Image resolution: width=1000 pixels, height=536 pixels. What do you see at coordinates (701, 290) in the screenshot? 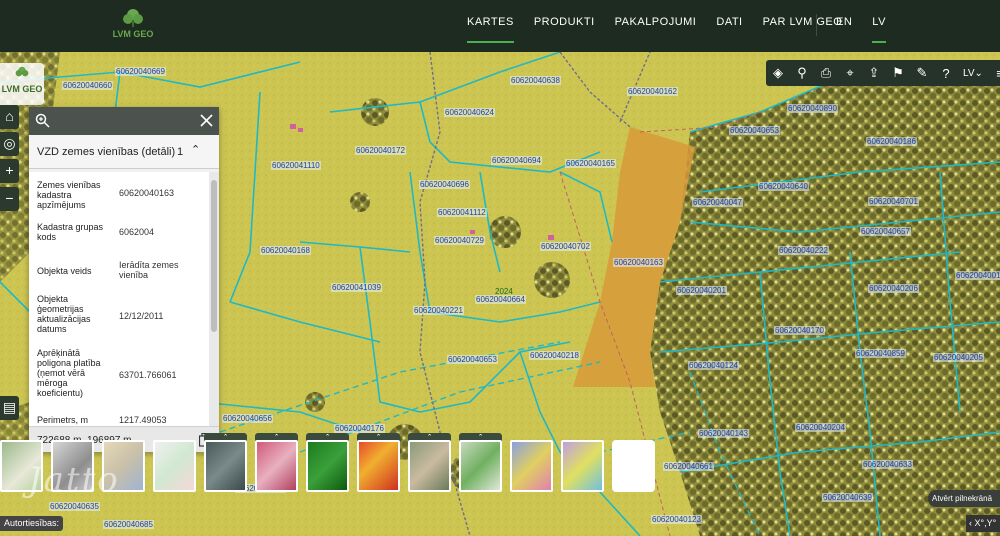
I see `parcel-label: 60620040201` at bounding box center [701, 290].